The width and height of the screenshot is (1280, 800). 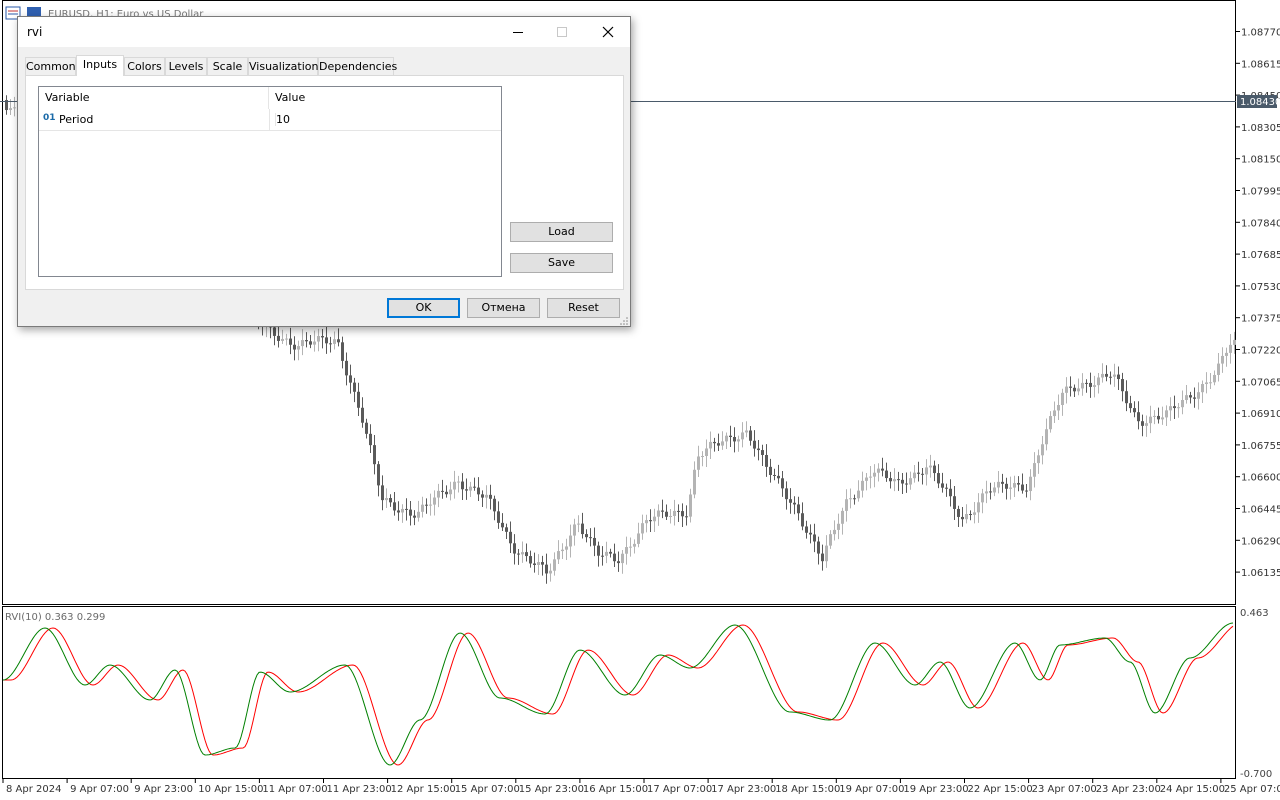 What do you see at coordinates (282, 119) in the screenshot?
I see `param-value: 10` at bounding box center [282, 119].